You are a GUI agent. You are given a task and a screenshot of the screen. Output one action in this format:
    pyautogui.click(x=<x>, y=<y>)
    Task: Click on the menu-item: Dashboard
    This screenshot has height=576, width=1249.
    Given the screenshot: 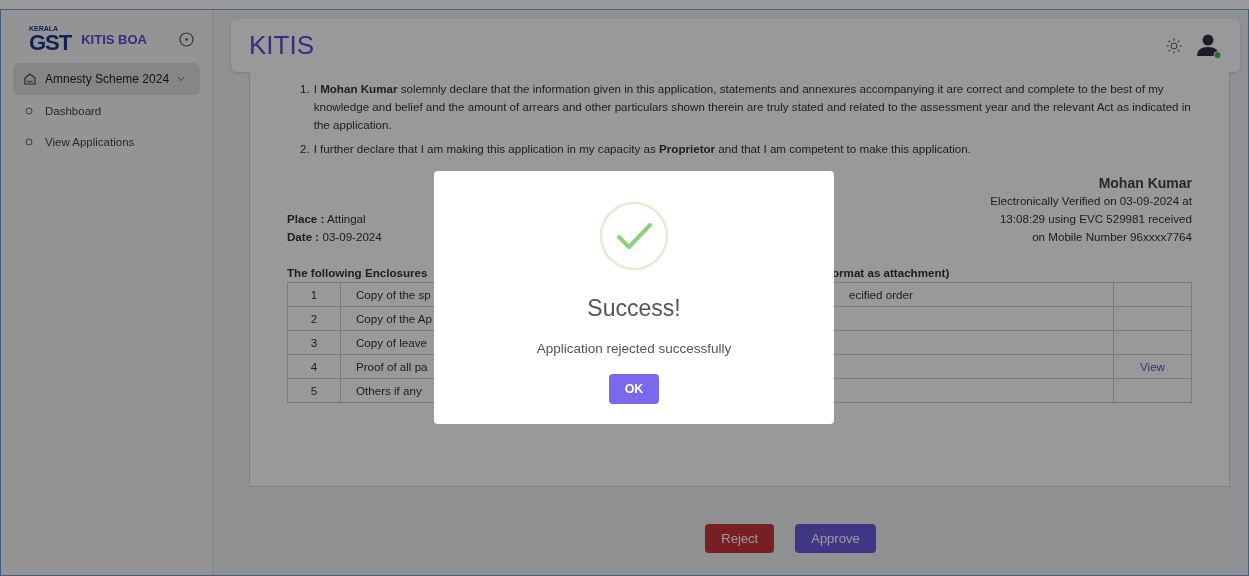 What is the action you would take?
    pyautogui.click(x=106, y=110)
    